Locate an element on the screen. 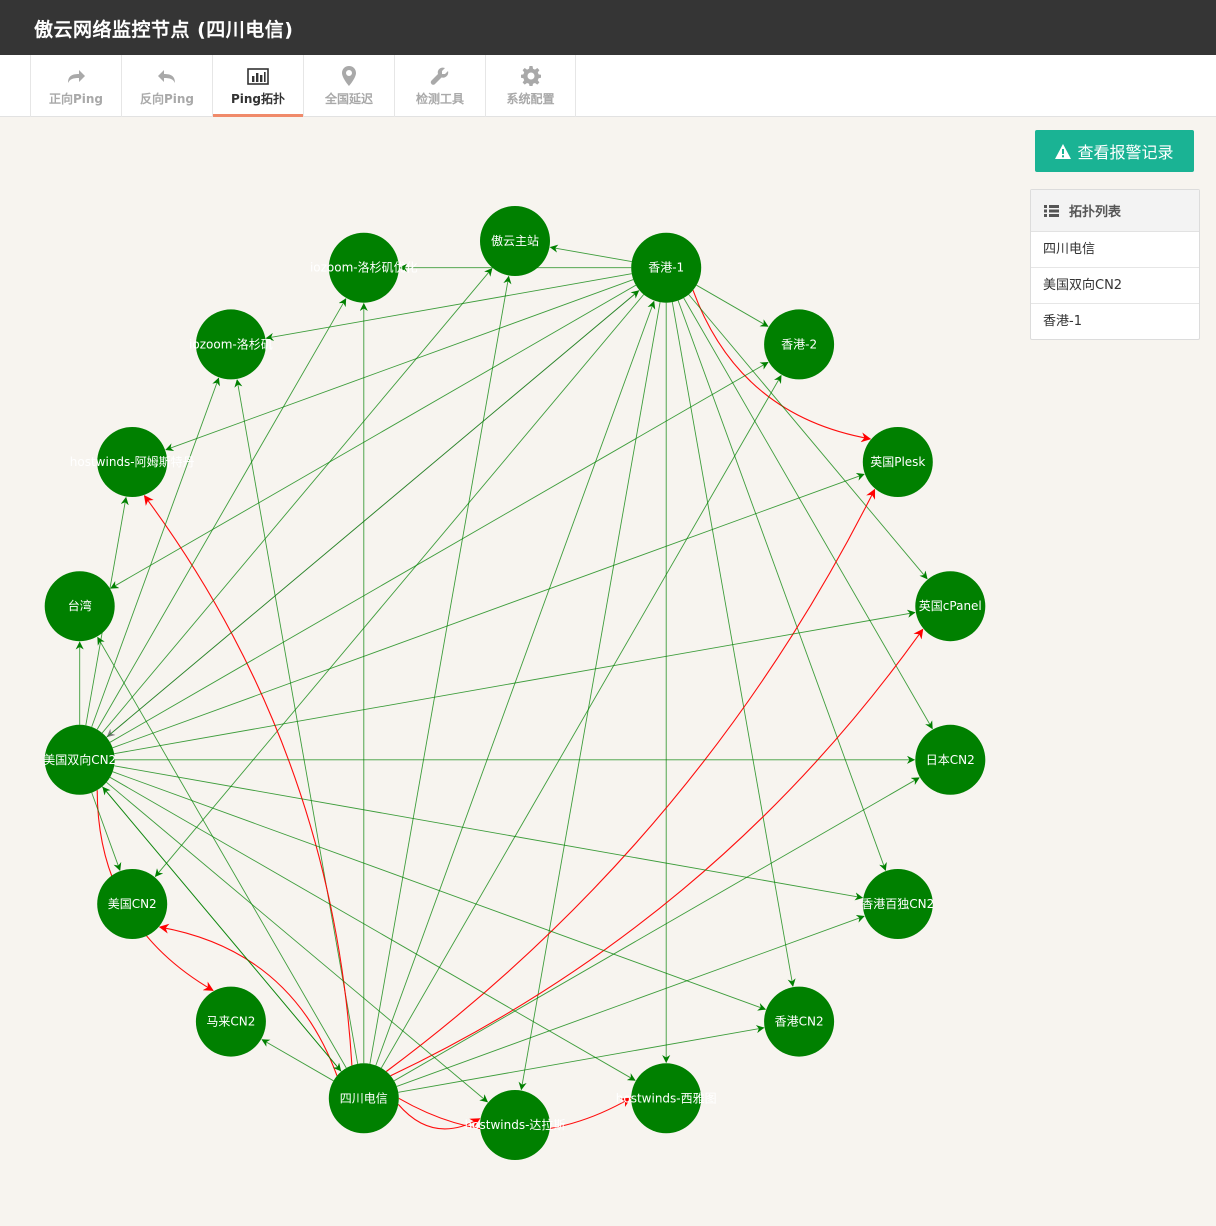 This screenshot has width=1216, height=1226. topology-node-label: 美国双向CN2 is located at coordinates (79, 759).